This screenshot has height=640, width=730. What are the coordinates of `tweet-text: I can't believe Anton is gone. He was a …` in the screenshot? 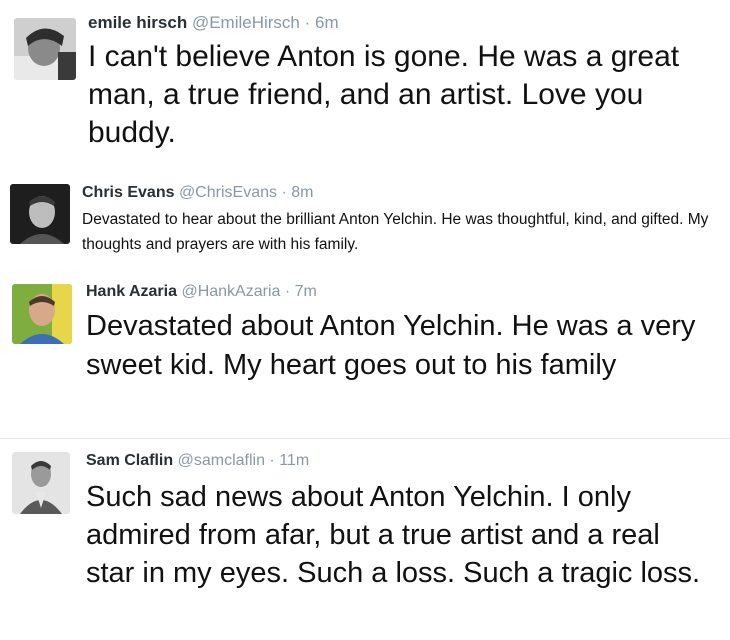 It's located at (384, 94).